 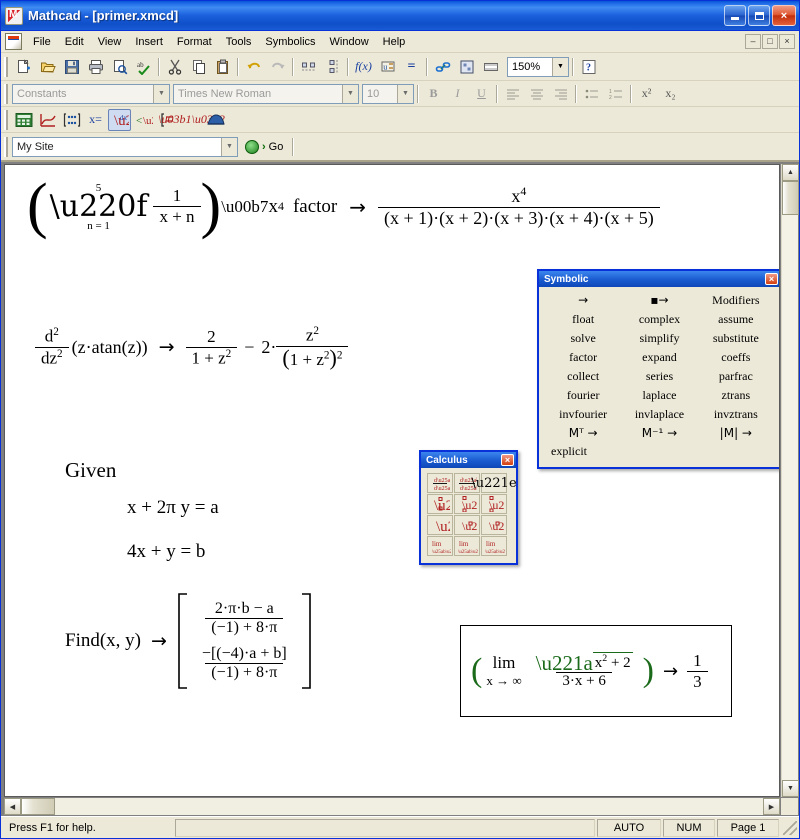 What do you see at coordinates (659, 338) in the screenshot?
I see `kw-simplify: simplify` at bounding box center [659, 338].